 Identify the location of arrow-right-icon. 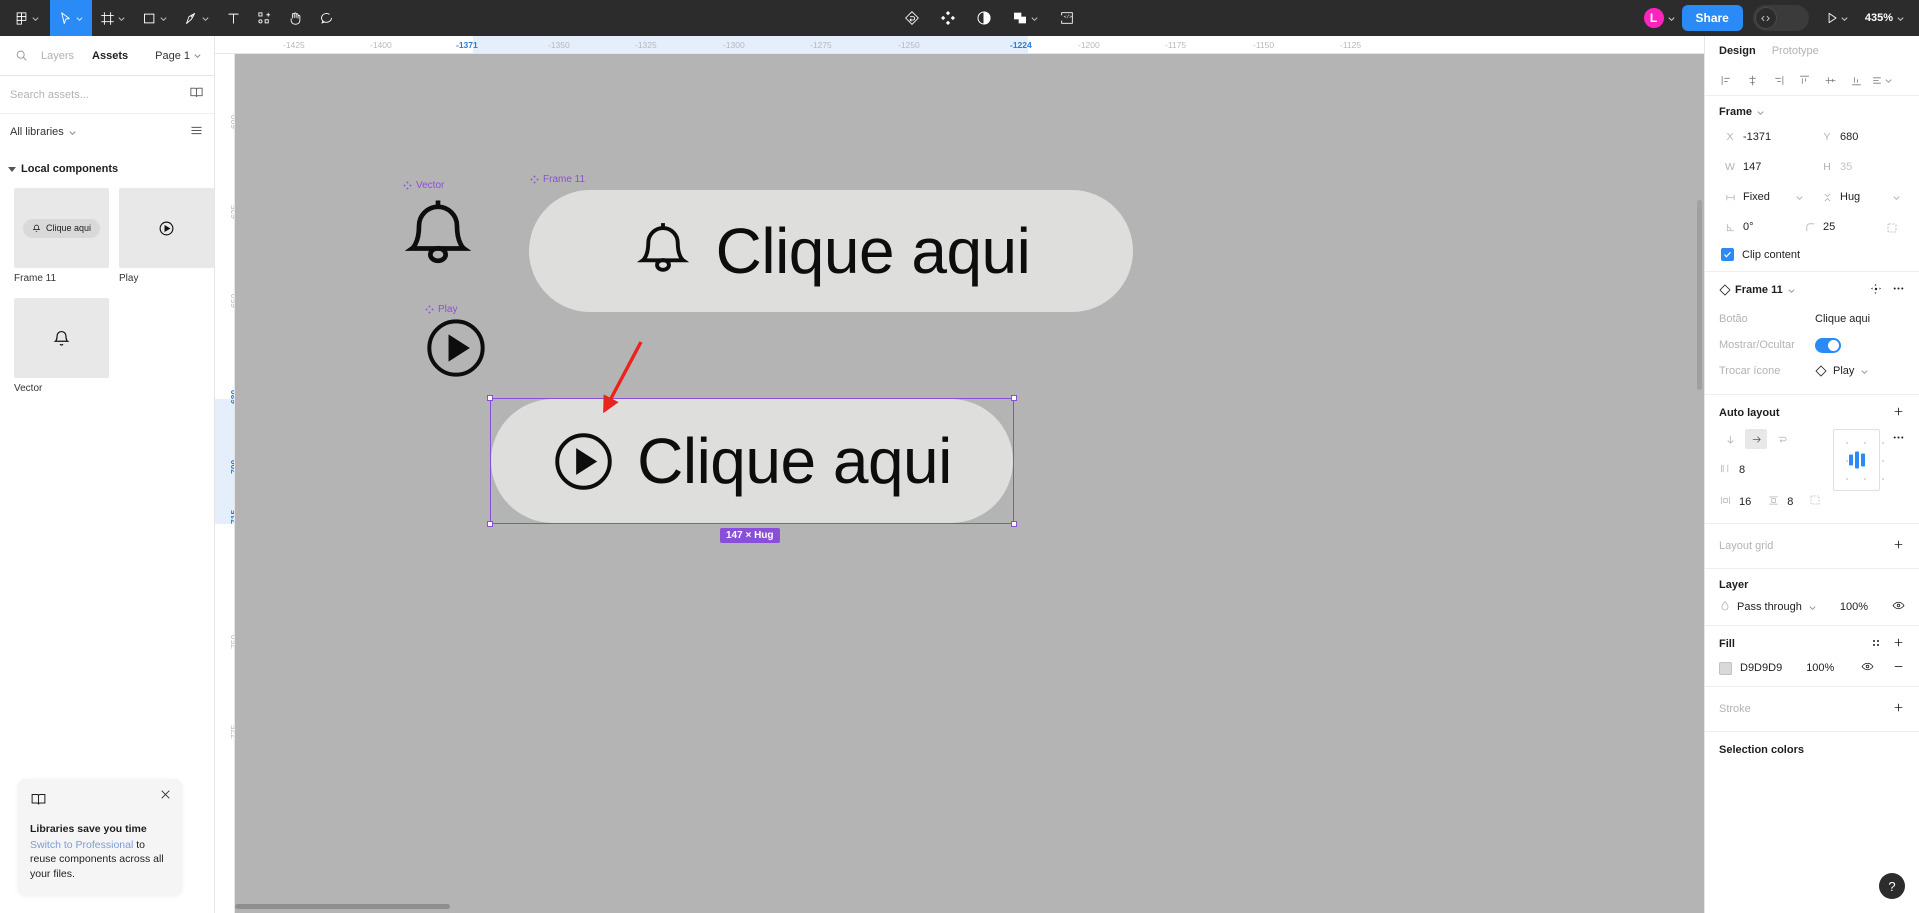
(1756, 439).